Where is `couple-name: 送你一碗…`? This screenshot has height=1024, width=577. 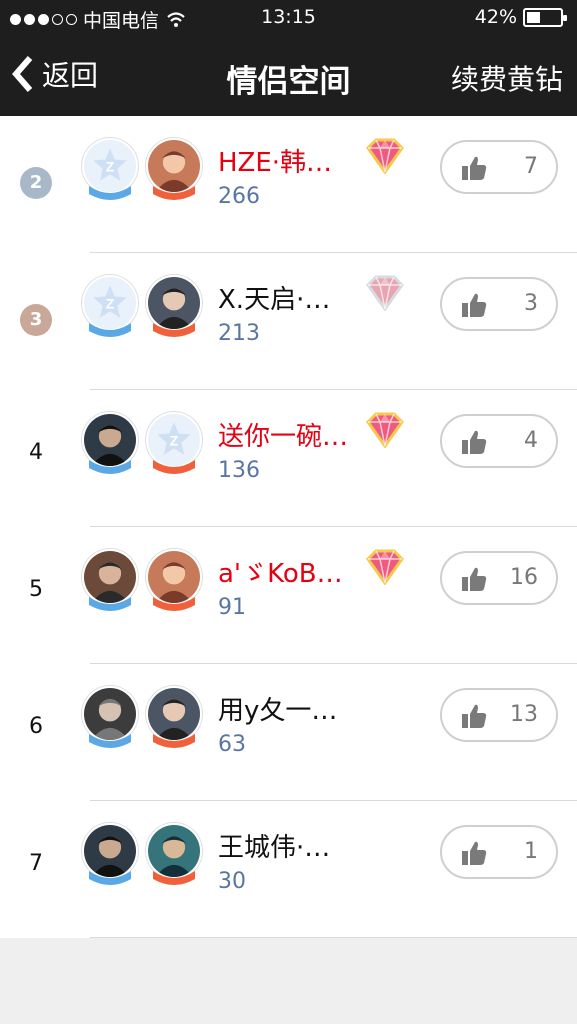 couple-name: 送你一碗… is located at coordinates (283, 434).